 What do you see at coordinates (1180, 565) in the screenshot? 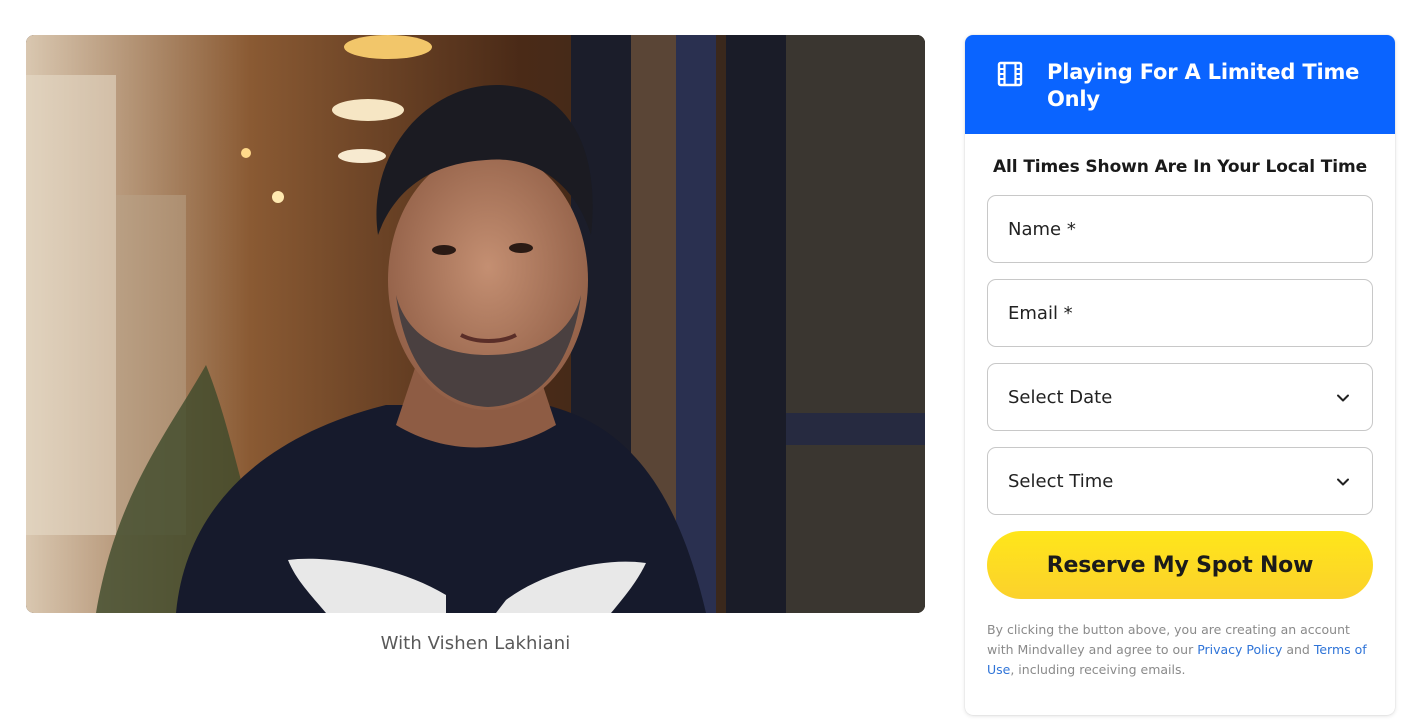
I see `reserve-spot-button: Reserve My Spot Now` at bounding box center [1180, 565].